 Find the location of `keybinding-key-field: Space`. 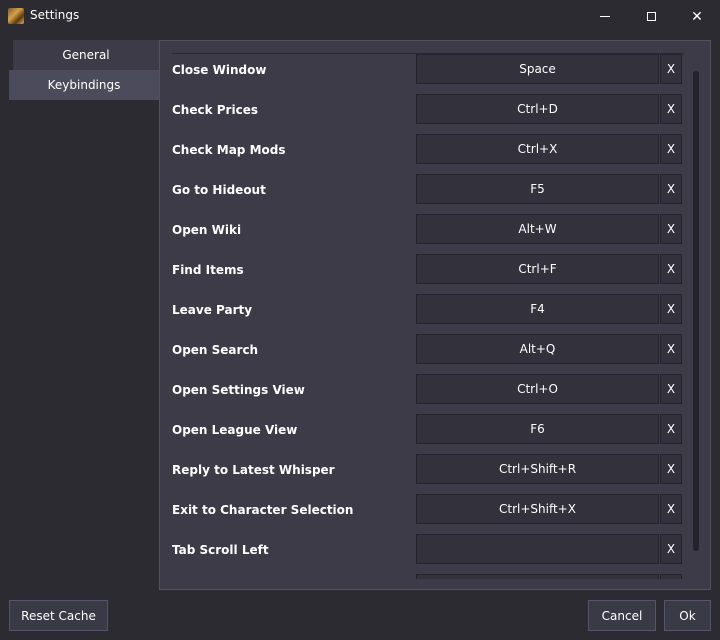

keybinding-key-field: Space is located at coordinates (537, 69).